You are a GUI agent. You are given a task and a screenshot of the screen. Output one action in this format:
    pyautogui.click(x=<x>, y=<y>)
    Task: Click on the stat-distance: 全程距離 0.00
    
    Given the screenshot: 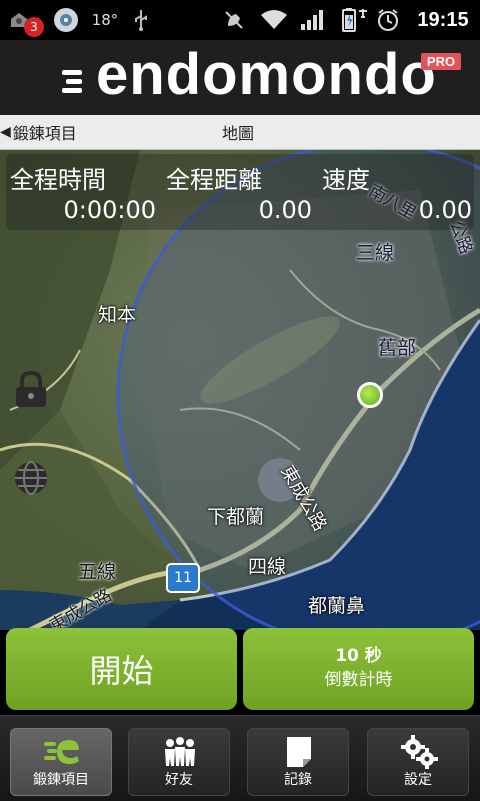 What is the action you would take?
    pyautogui.click(x=238, y=191)
    